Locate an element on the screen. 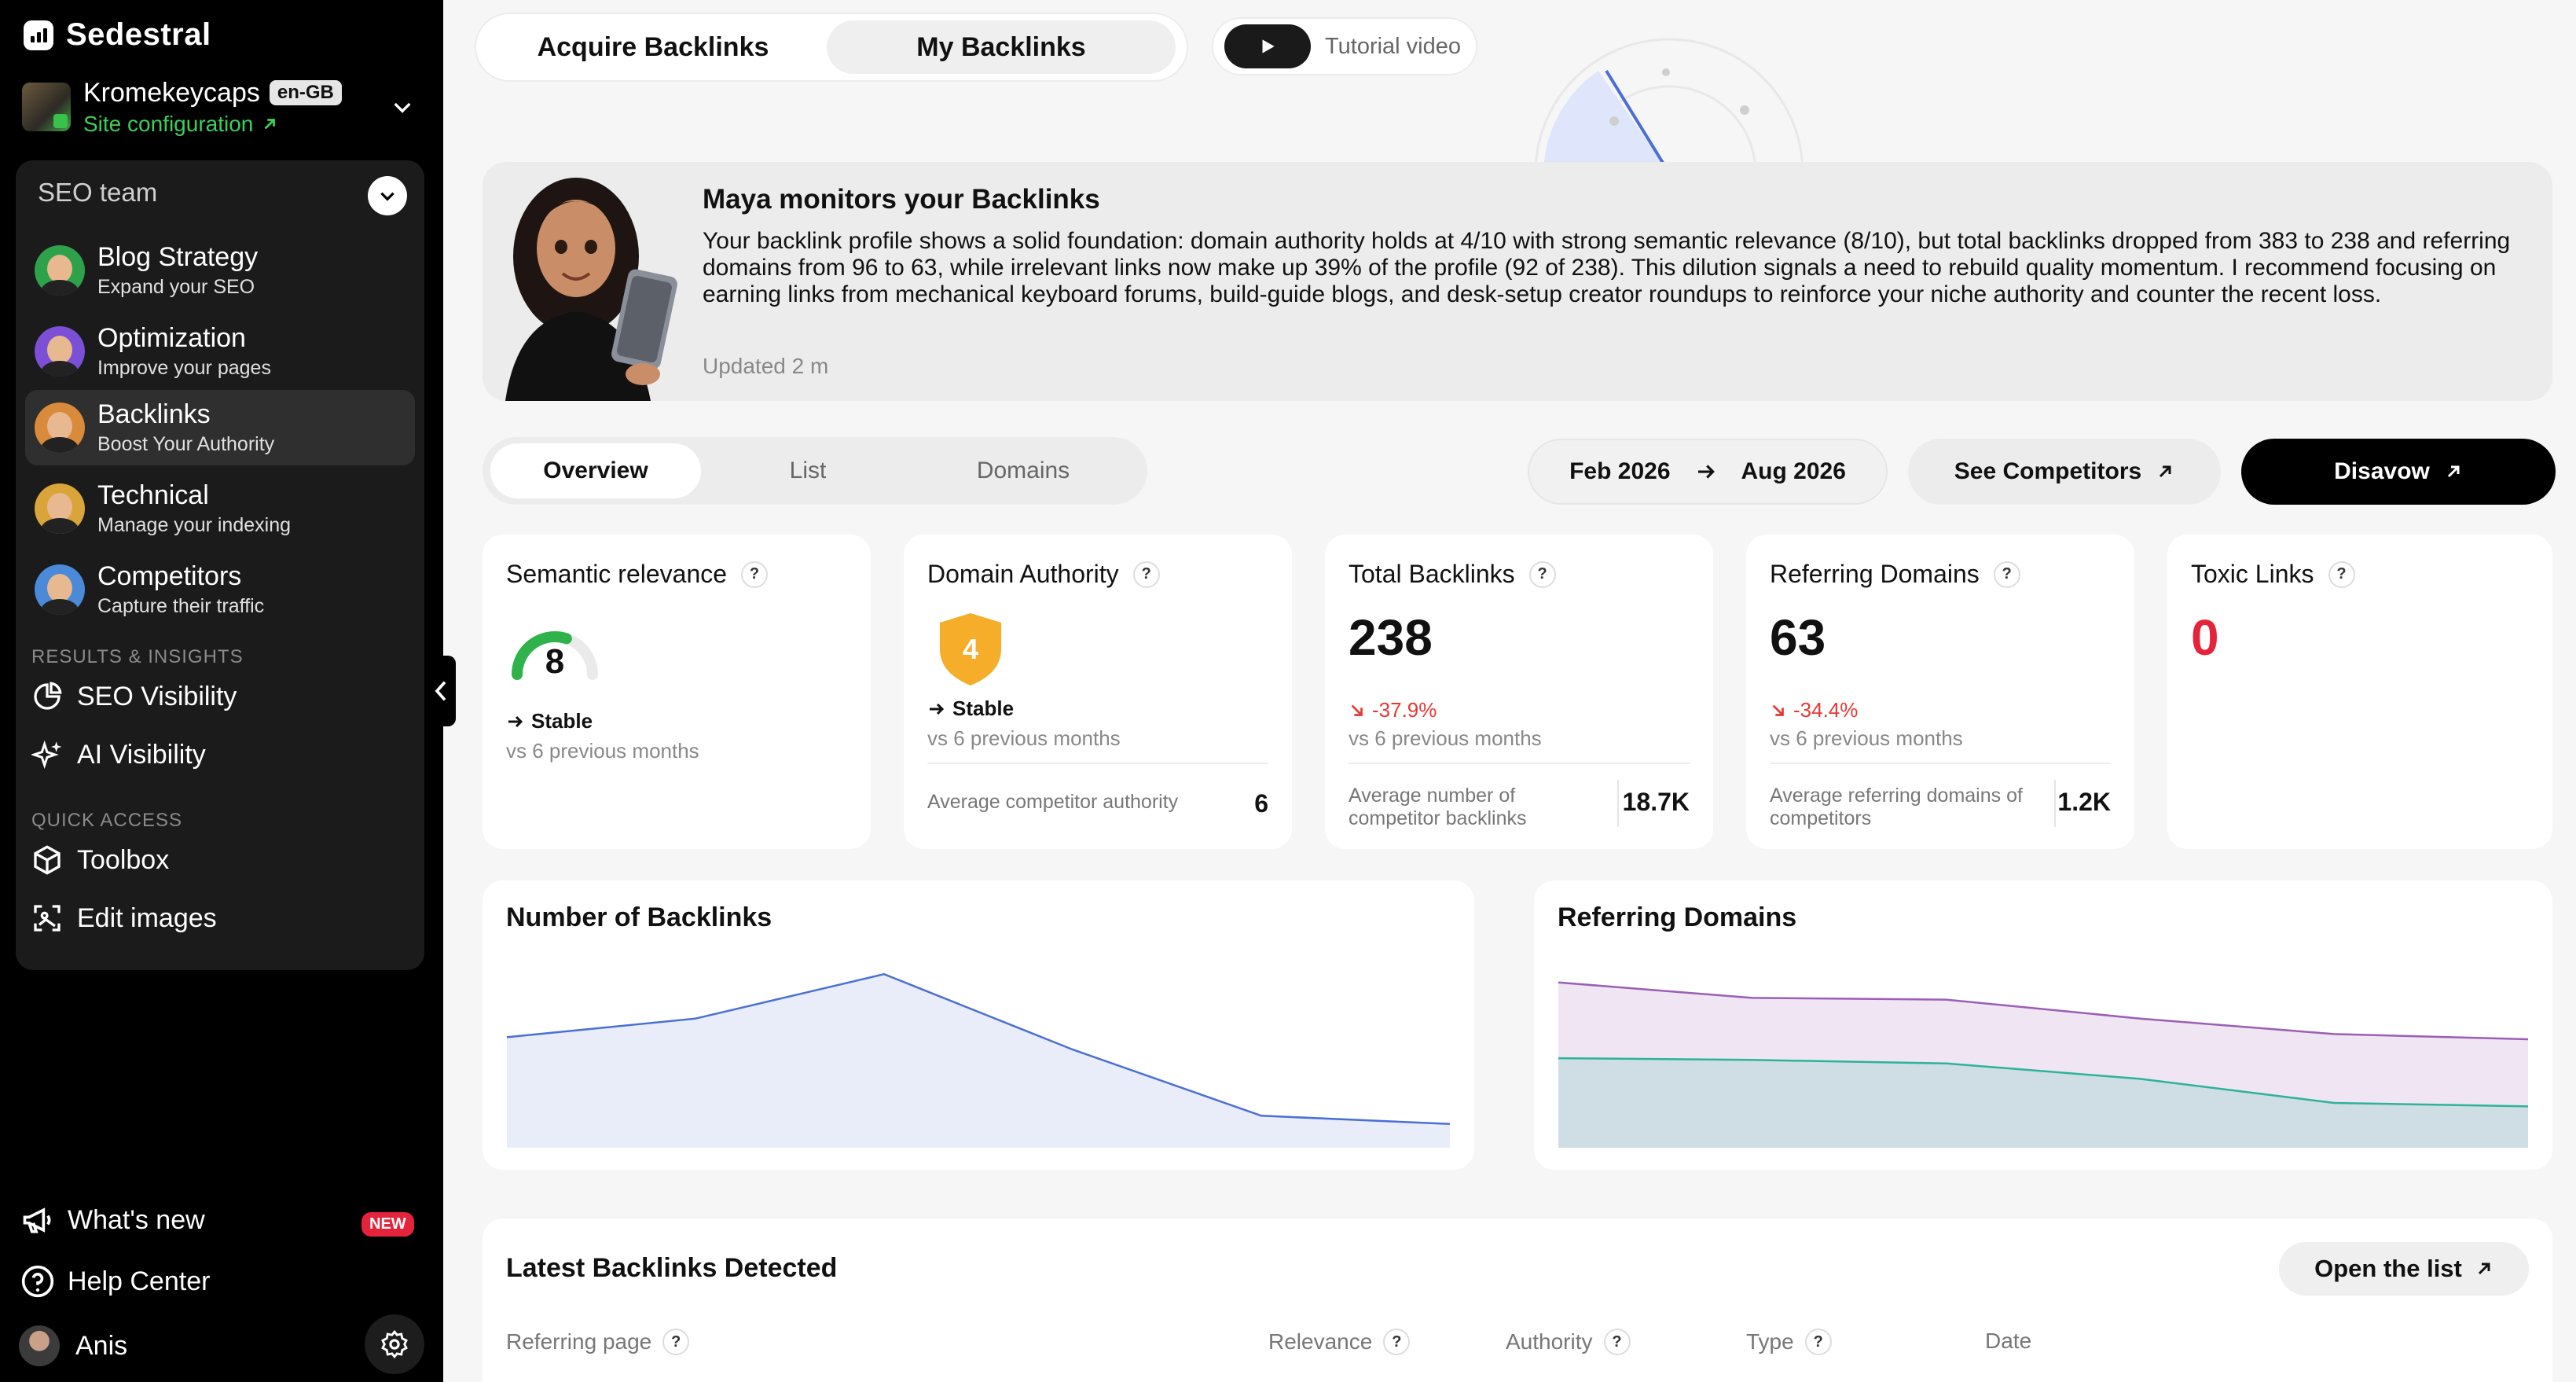 The height and width of the screenshot is (1382, 2576). tab-acquire-backlinks: Acquire Backlinks is located at coordinates (653, 47).